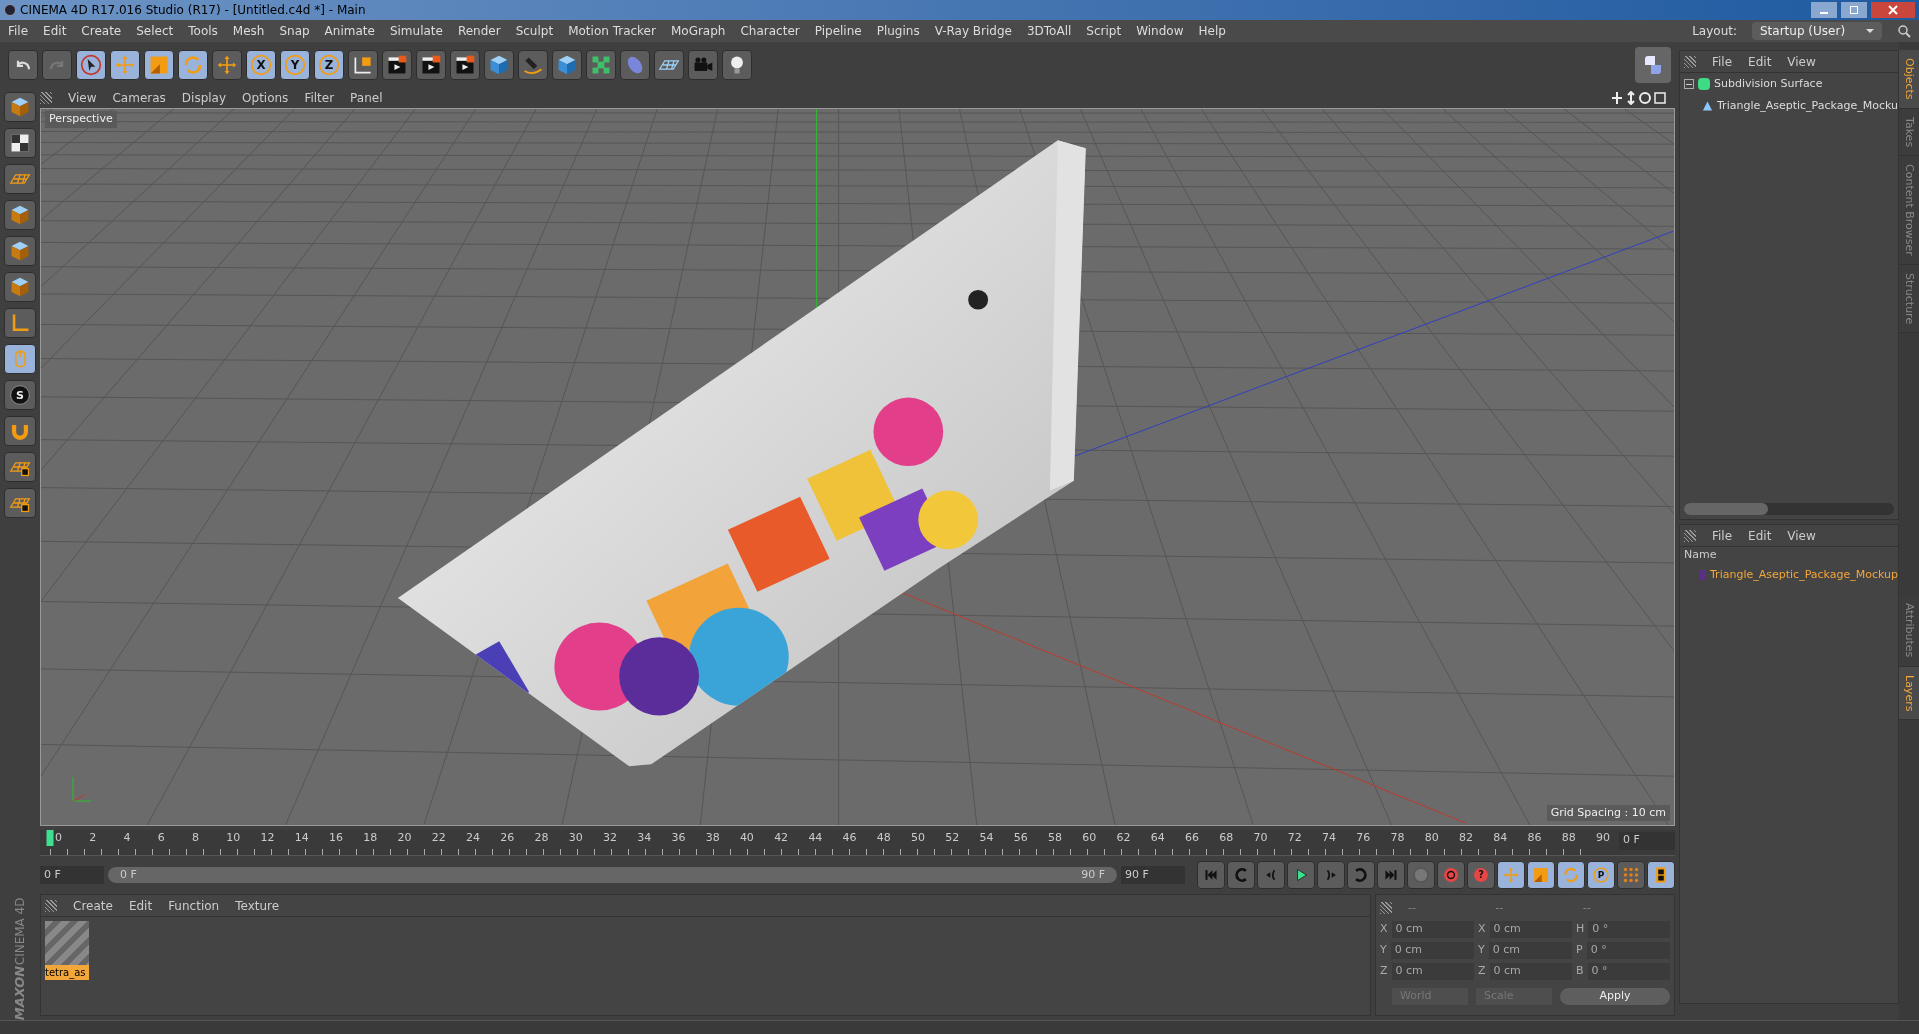 Image resolution: width=1919 pixels, height=1034 pixels. What do you see at coordinates (139, 98) in the screenshot?
I see `menu-item: Cameras` at bounding box center [139, 98].